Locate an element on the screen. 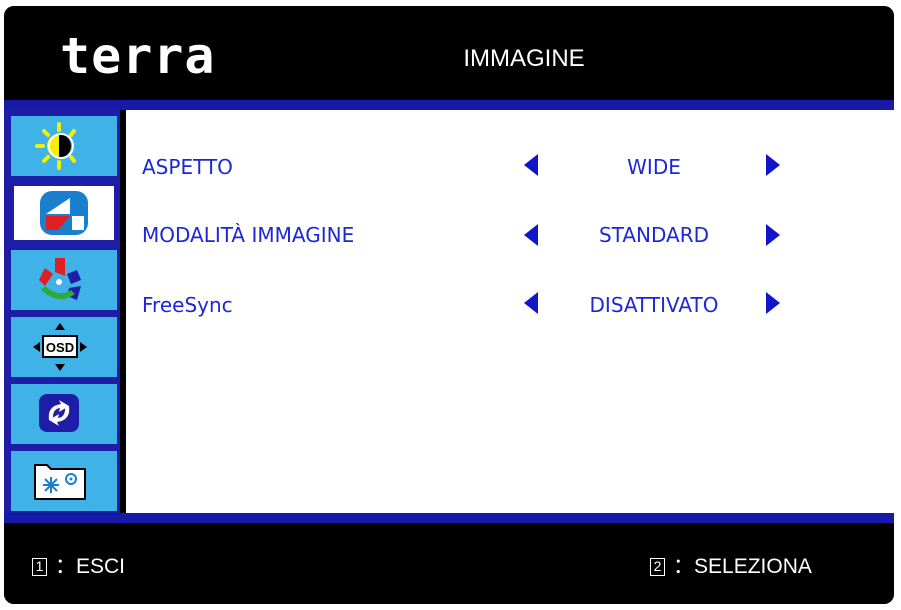 Image resolution: width=901 pixels, height=610 pixels. sidebar-item-brightness is located at coordinates (64, 146).